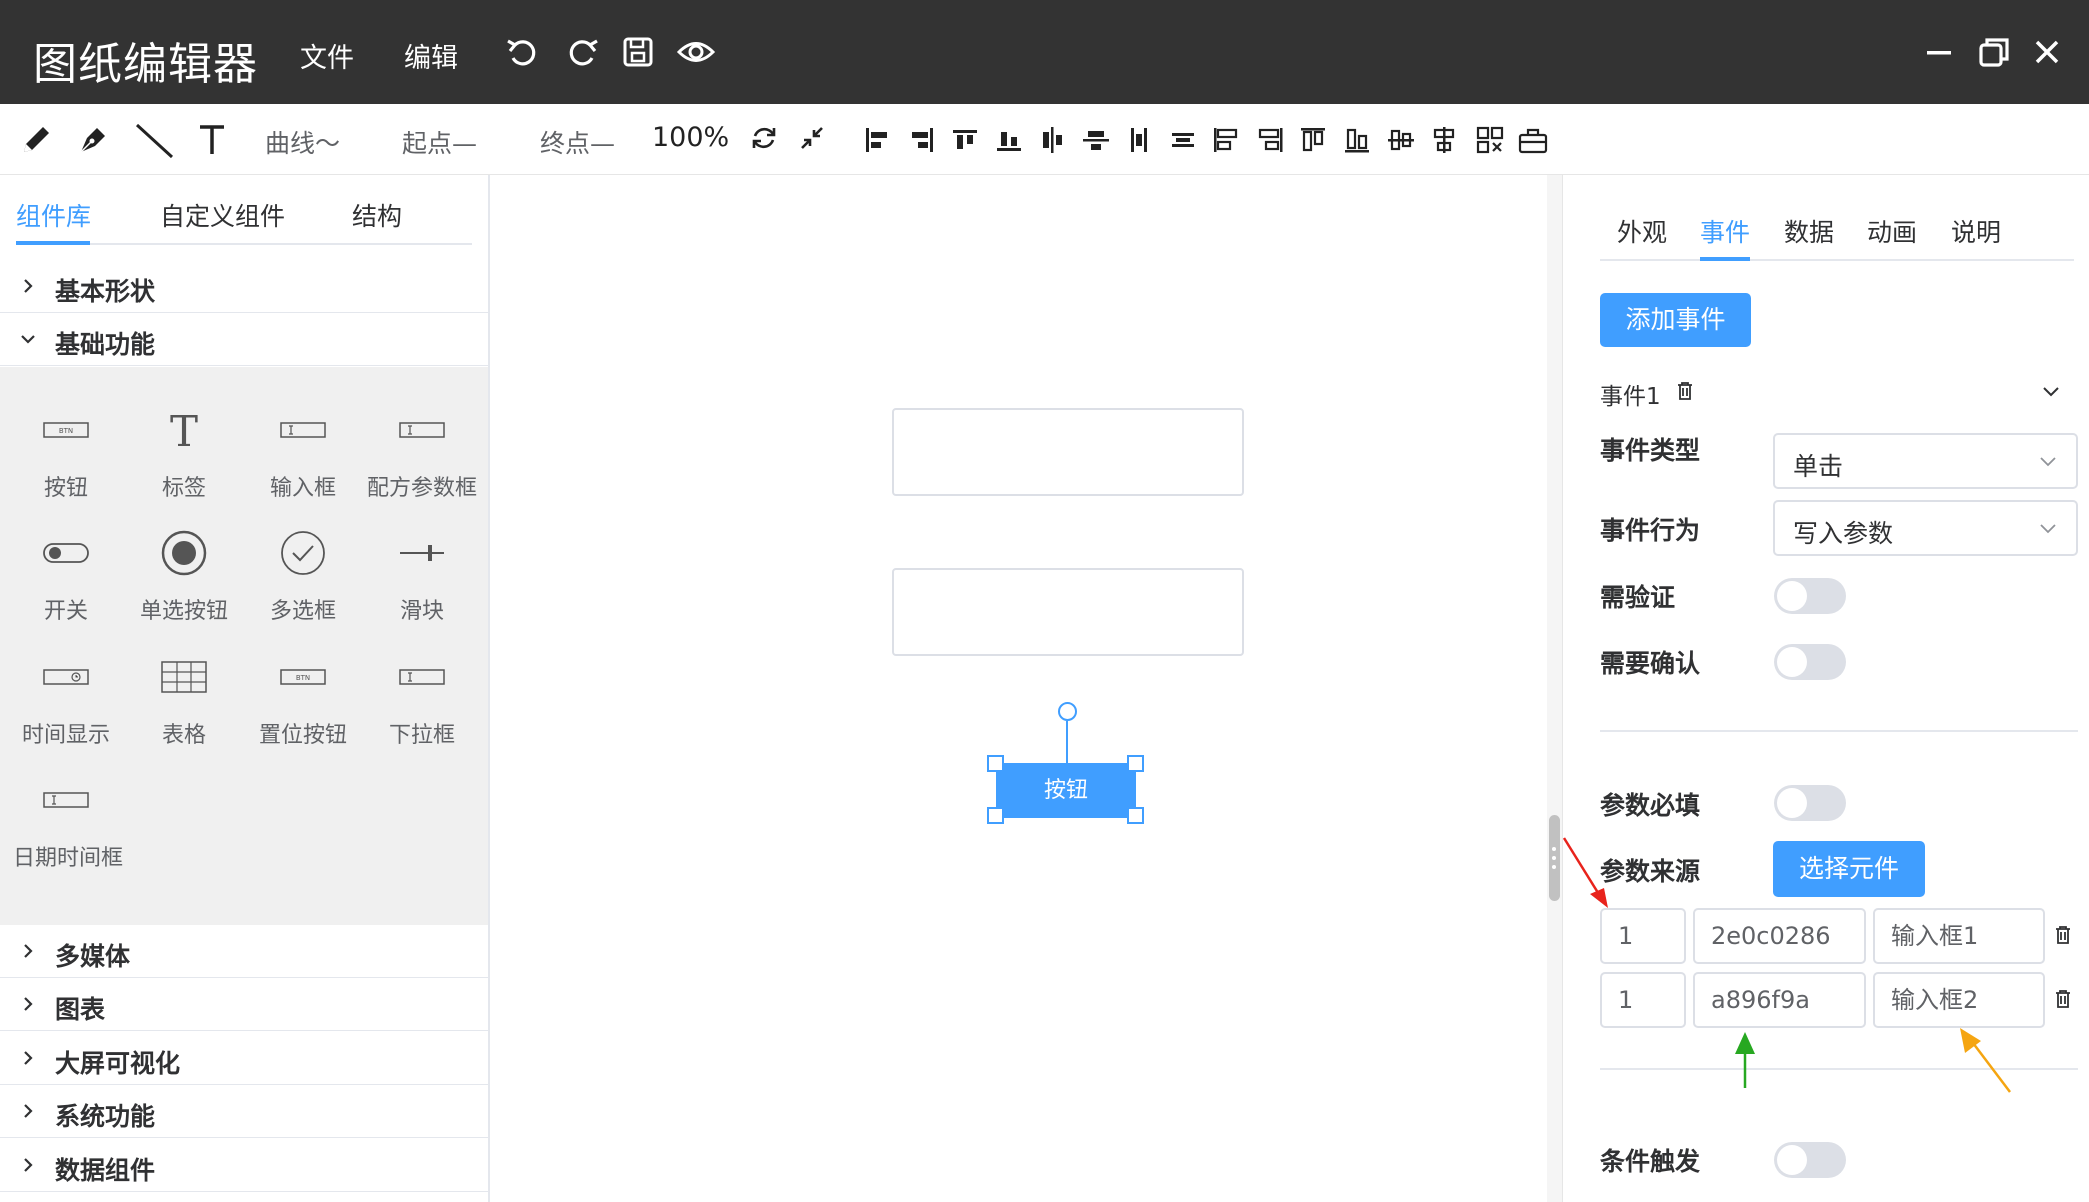  I want to click on align-right-icon, so click(921, 140).